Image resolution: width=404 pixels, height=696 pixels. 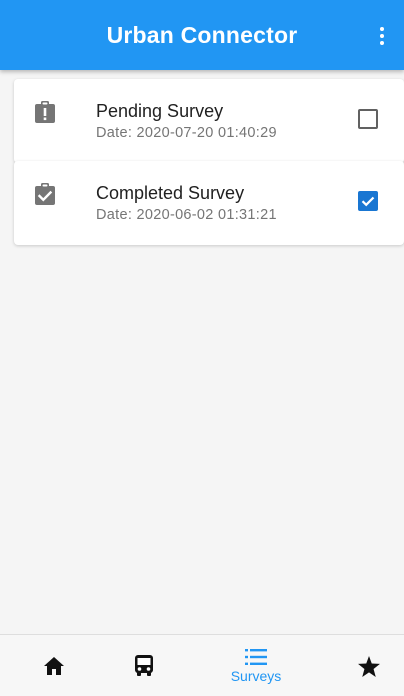 I want to click on app-title: Urban Connector, so click(x=202, y=34).